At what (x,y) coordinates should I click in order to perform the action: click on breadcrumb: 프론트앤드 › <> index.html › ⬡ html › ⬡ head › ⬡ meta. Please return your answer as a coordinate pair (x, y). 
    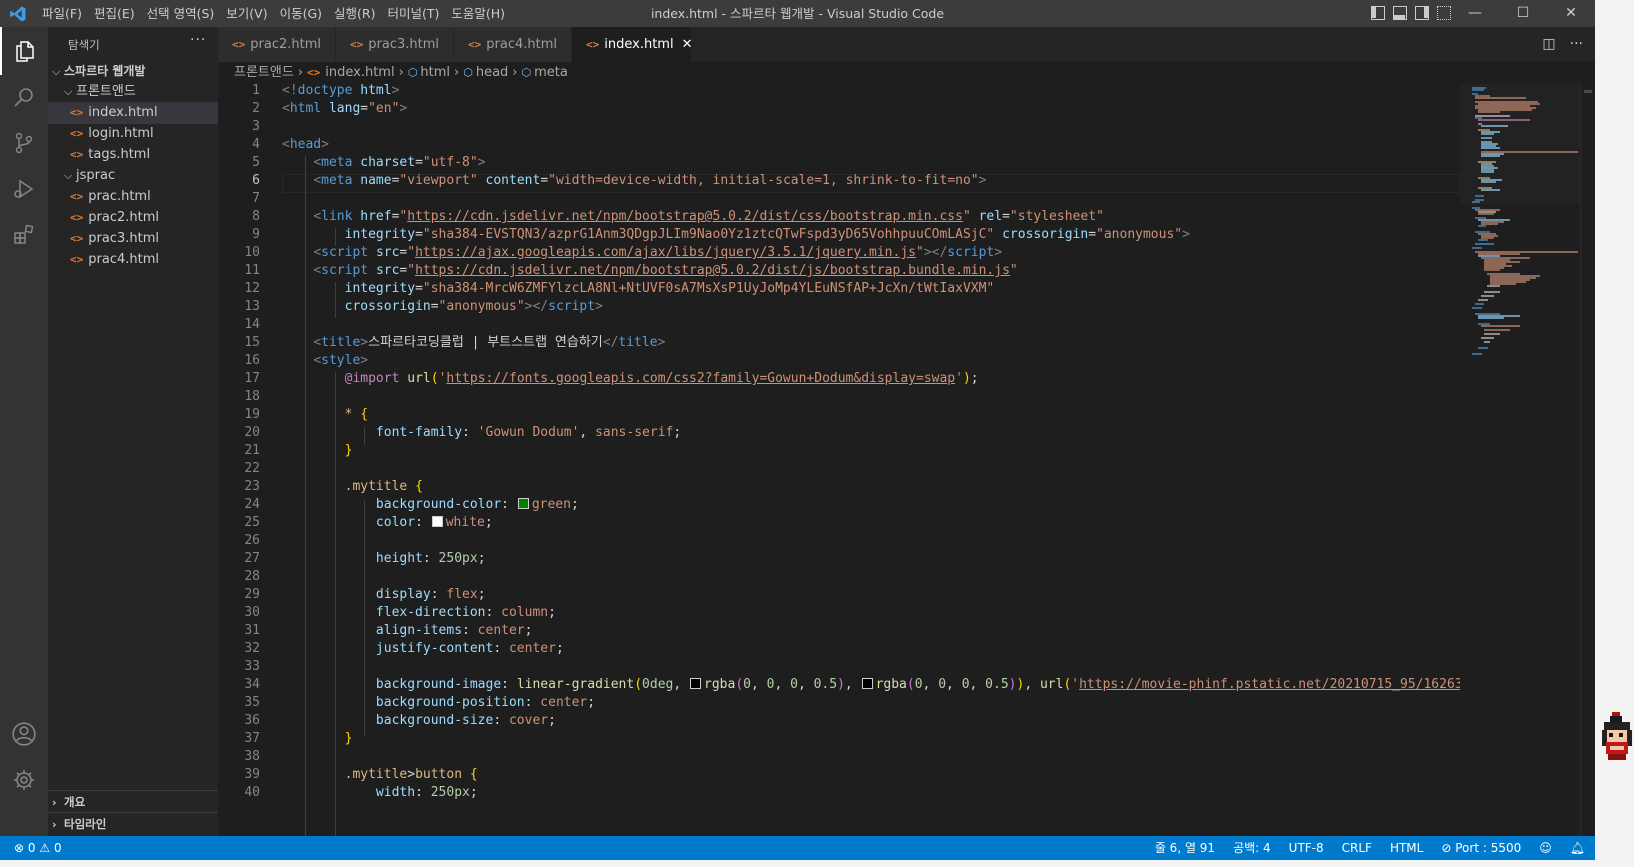
    Looking at the image, I should click on (393, 73).